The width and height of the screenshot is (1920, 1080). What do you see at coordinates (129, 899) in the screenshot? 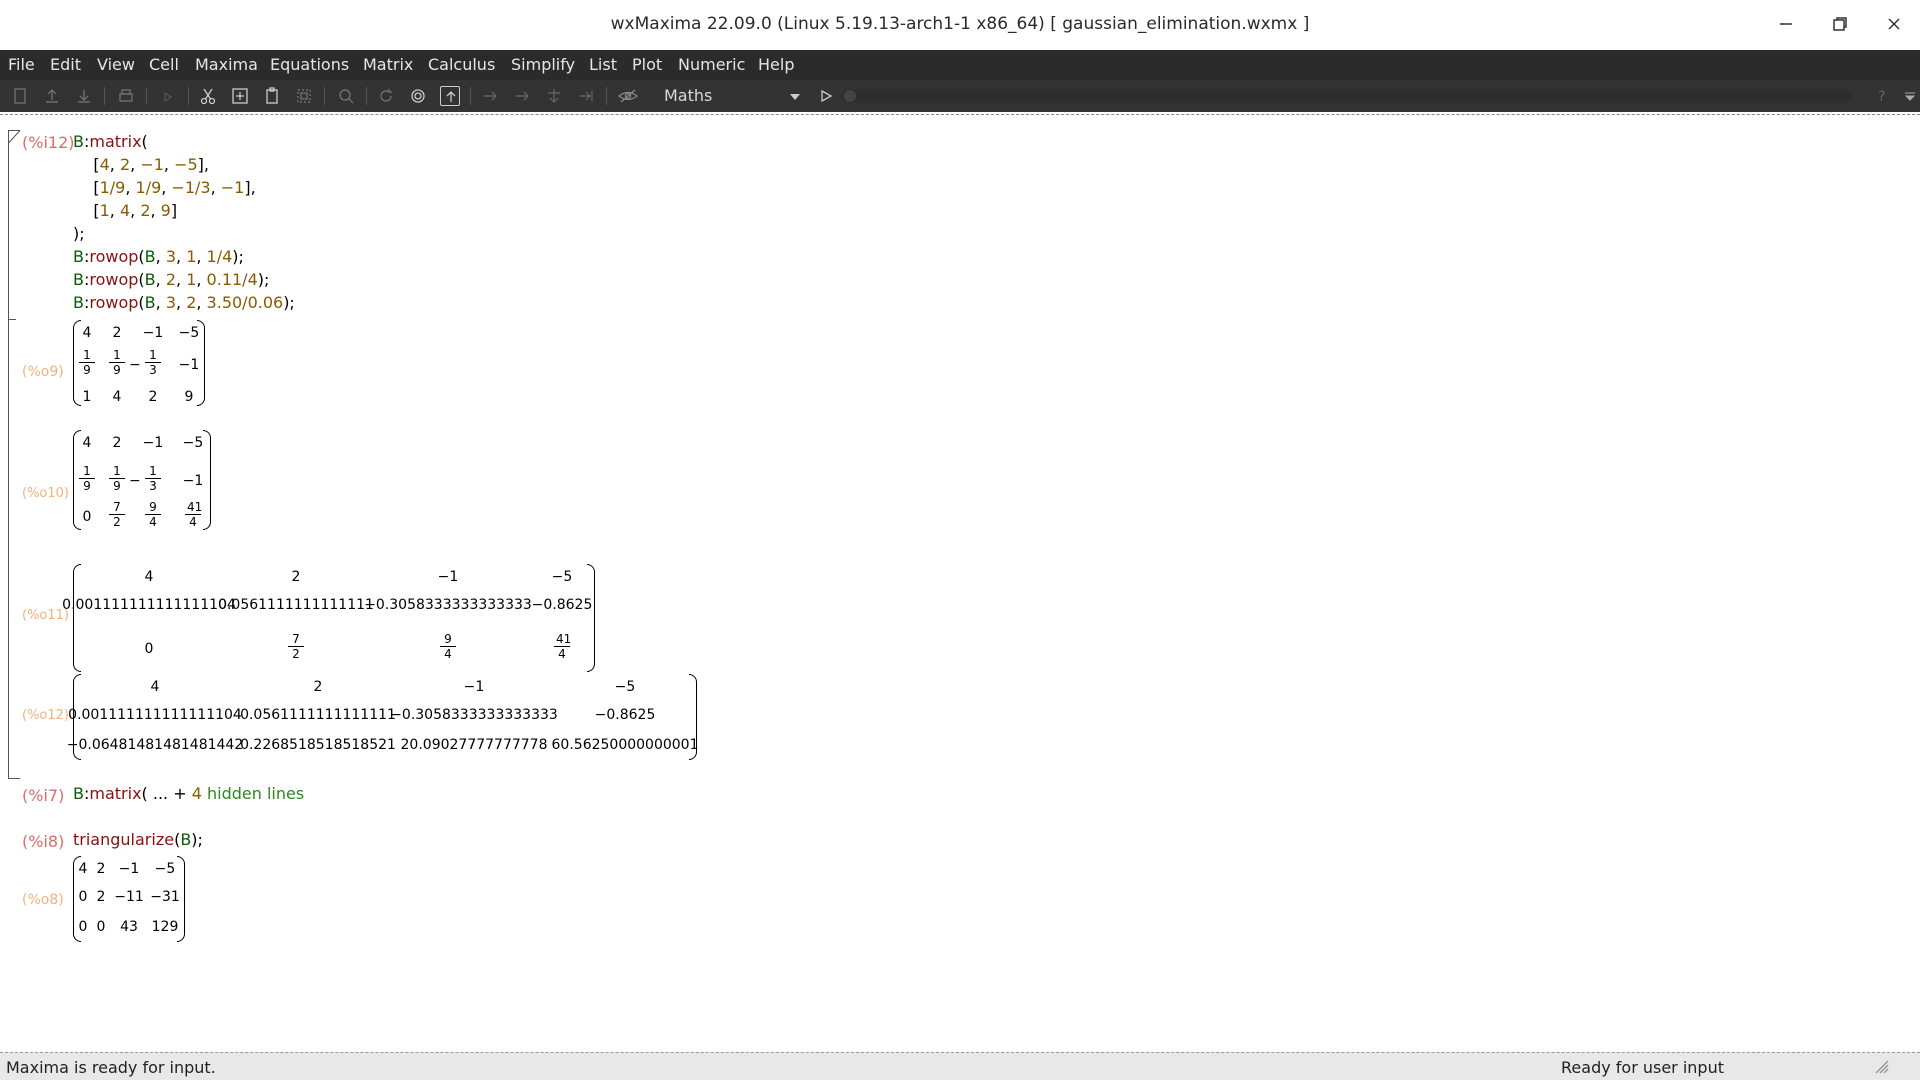
I see `output-matrix: 4 2 −1 −5 0 2 −11 −31 0 0 43 129` at bounding box center [129, 899].